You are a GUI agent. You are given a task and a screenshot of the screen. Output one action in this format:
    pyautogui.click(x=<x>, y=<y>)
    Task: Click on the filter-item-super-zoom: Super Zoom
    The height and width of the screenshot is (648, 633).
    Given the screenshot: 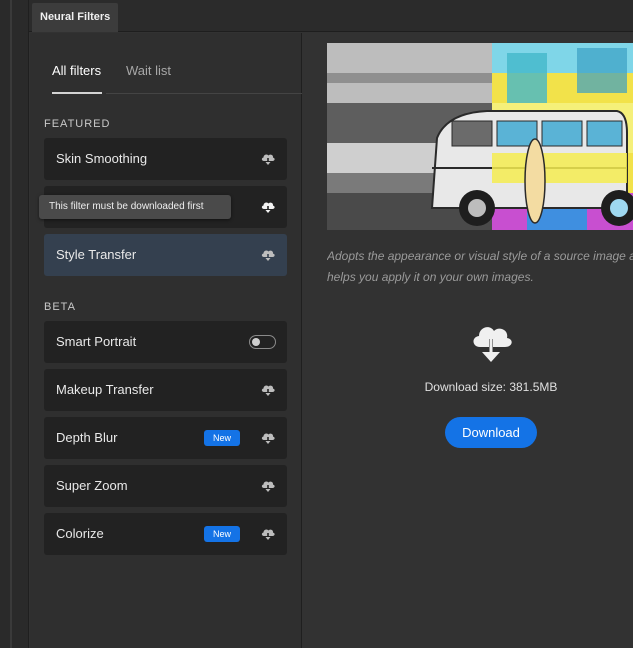 What is the action you would take?
    pyautogui.click(x=165, y=486)
    